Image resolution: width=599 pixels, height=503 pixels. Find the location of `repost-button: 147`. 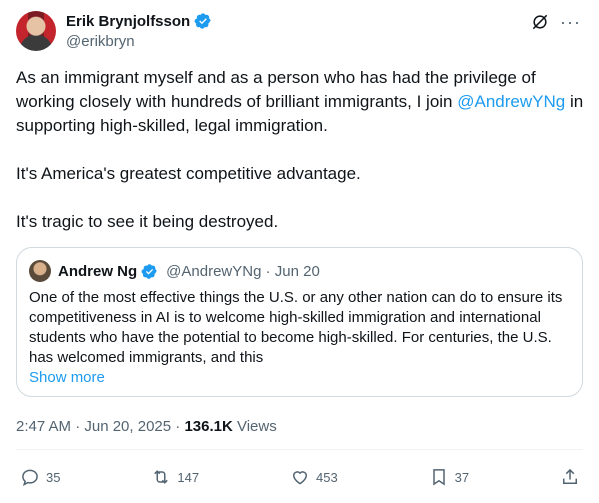

repost-button: 147 is located at coordinates (175, 477).